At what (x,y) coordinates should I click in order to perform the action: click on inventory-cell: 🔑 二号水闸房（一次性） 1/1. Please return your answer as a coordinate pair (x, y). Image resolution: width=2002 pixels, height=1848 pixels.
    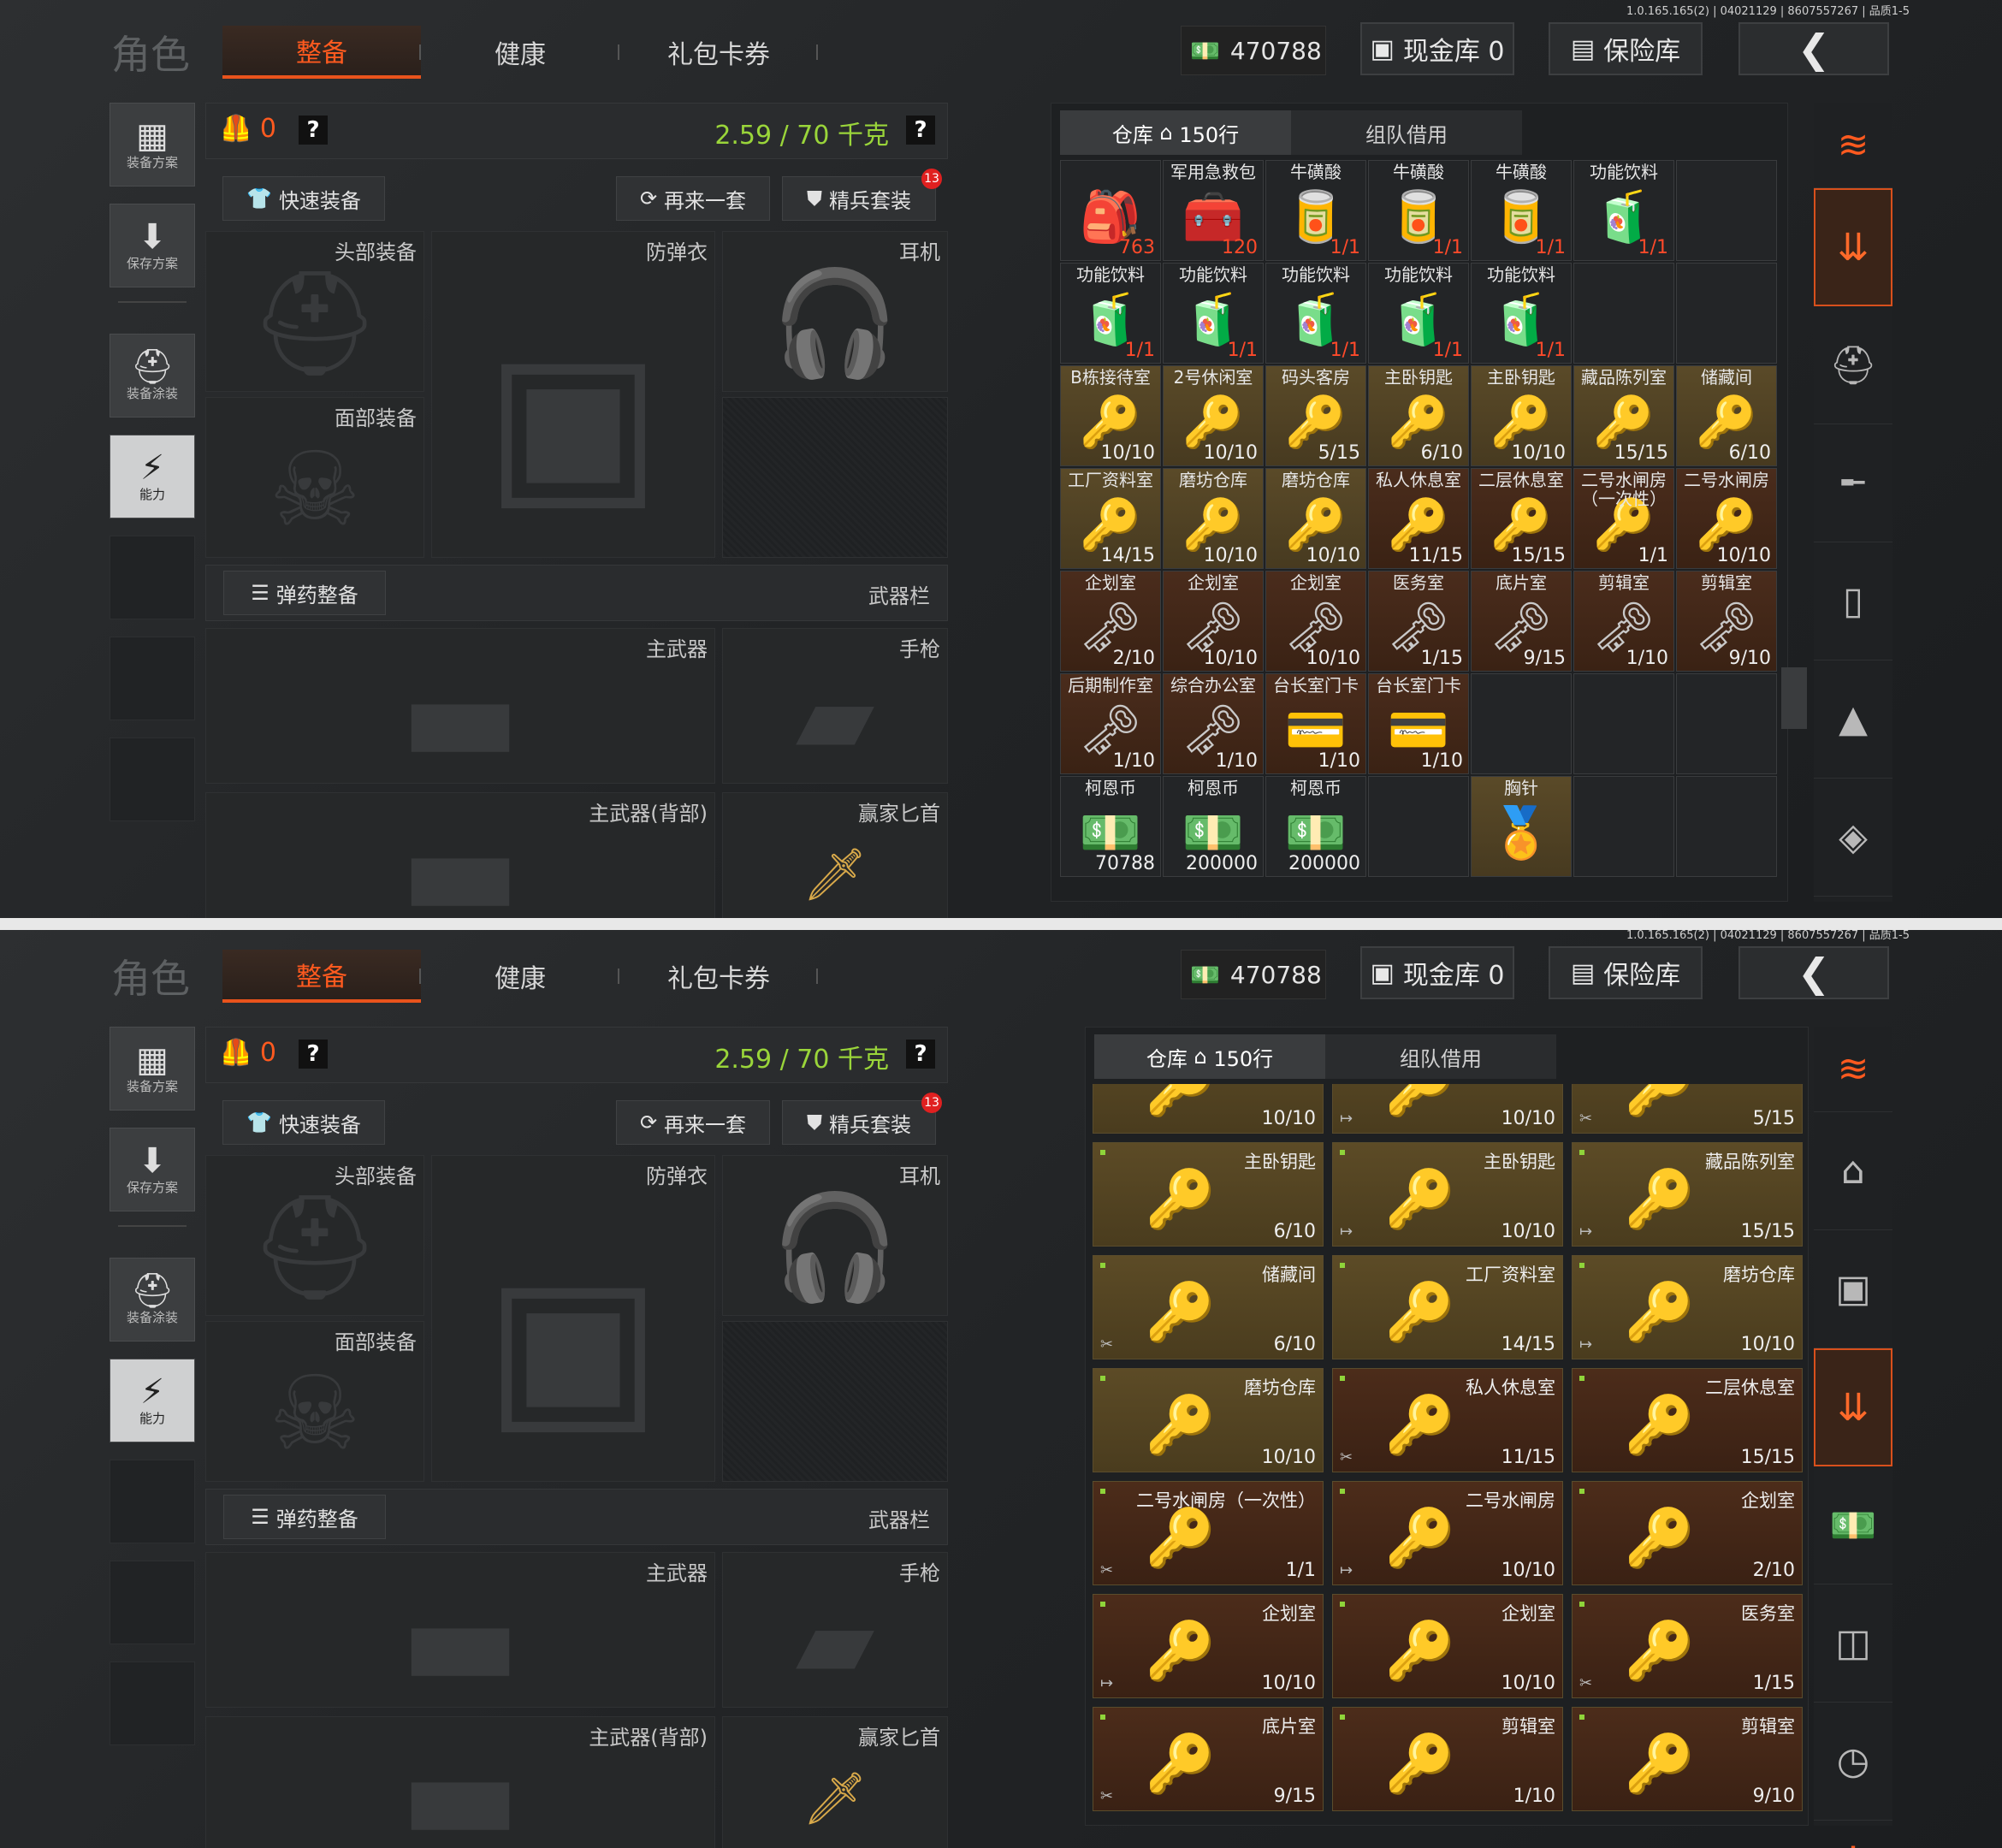
    Looking at the image, I should click on (1623, 518).